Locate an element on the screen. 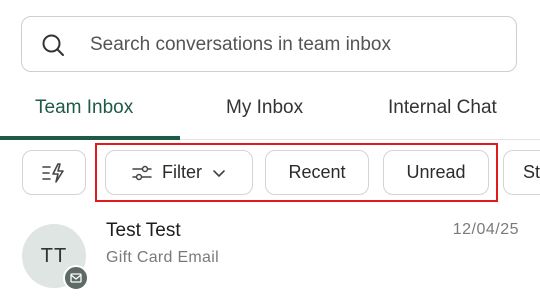 The width and height of the screenshot is (540, 304). recent-filter-chip: Recent is located at coordinates (317, 172).